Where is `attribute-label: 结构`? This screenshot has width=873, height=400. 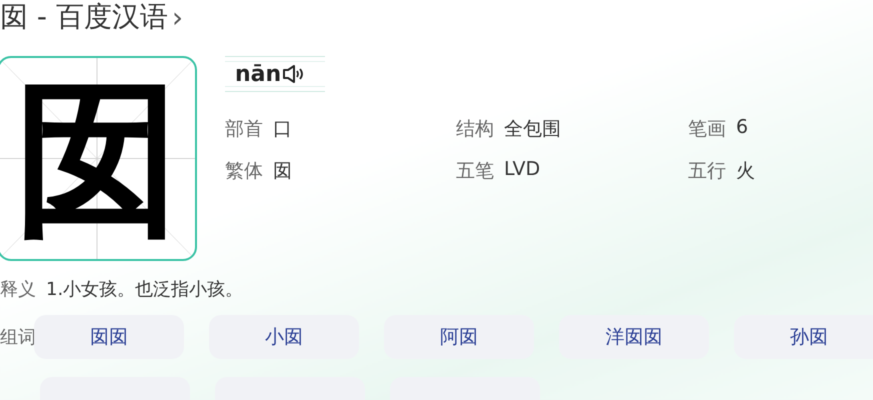 attribute-label: 结构 is located at coordinates (475, 129).